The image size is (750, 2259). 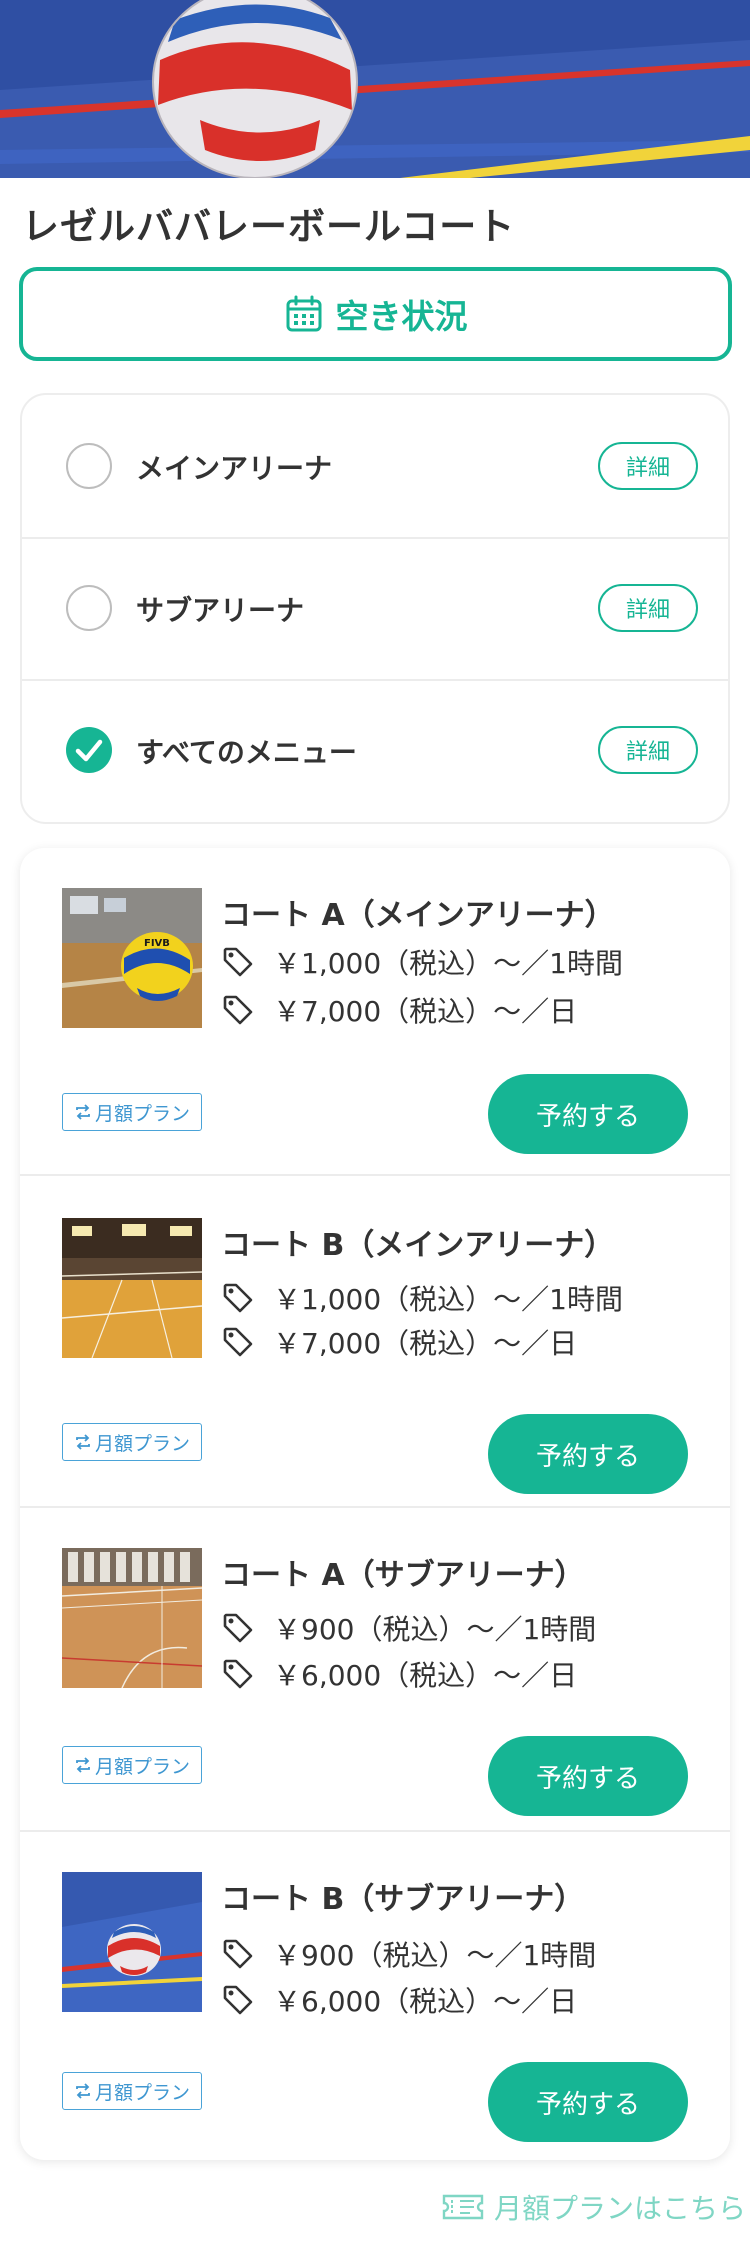 I want to click on availability-button-label: 空き状況, so click(x=401, y=316).